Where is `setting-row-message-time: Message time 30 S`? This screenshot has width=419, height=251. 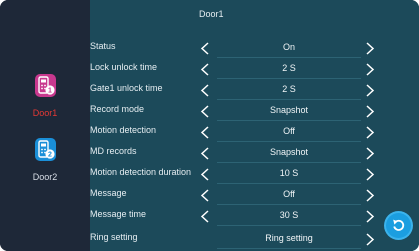 setting-row-message-time: Message time 30 S is located at coordinates (254, 216).